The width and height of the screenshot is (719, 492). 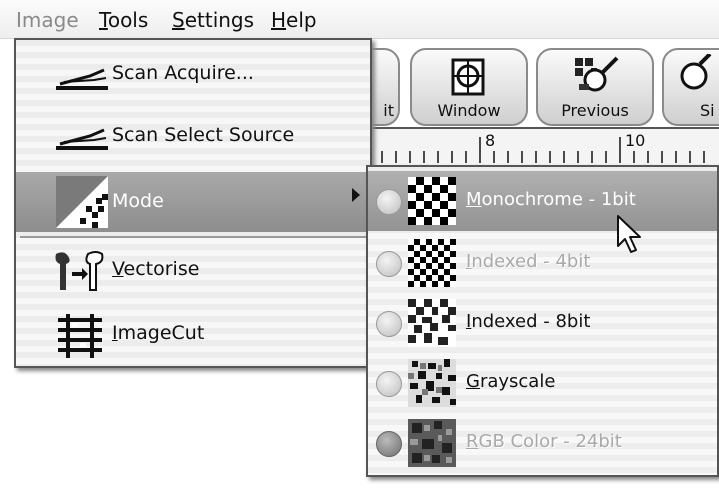 What do you see at coordinates (359, 19) in the screenshot?
I see `menu-bar: Image Tools Settings Help` at bounding box center [359, 19].